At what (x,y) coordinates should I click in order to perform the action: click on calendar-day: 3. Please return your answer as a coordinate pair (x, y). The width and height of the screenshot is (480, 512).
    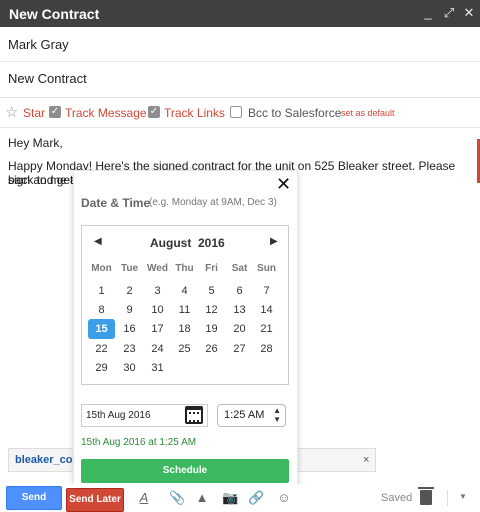
    Looking at the image, I should click on (157, 291).